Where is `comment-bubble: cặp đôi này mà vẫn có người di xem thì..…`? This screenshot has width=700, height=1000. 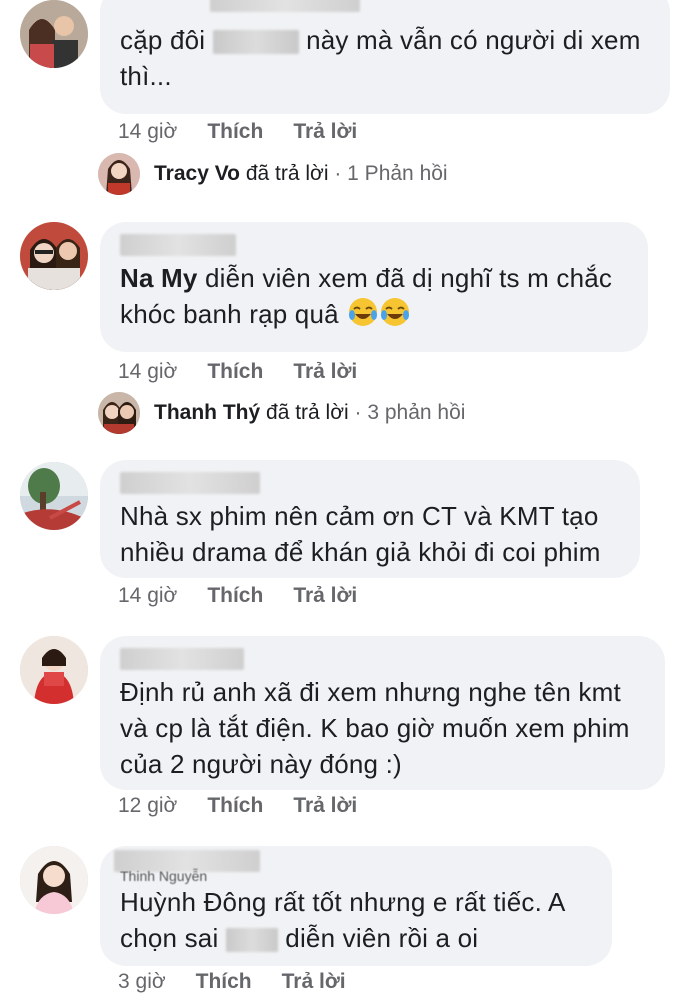 comment-bubble: cặp đôi này mà vẫn có người di xem thì..… is located at coordinates (385, 57).